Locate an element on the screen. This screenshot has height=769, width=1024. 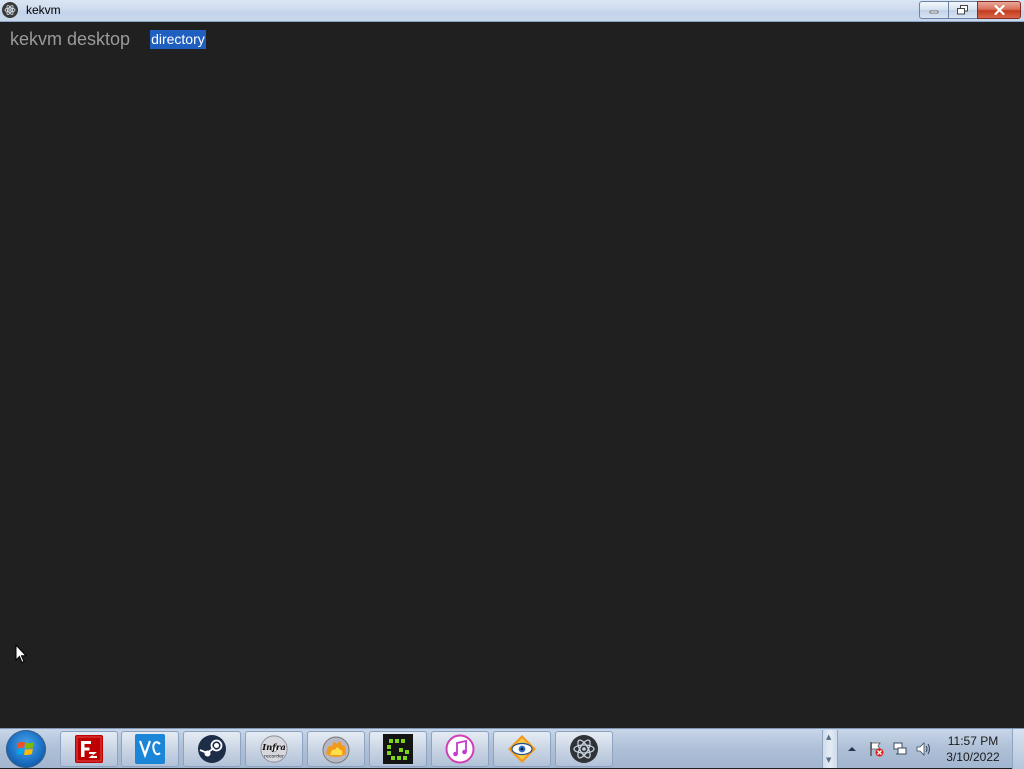
restore-button is located at coordinates (963, 10).